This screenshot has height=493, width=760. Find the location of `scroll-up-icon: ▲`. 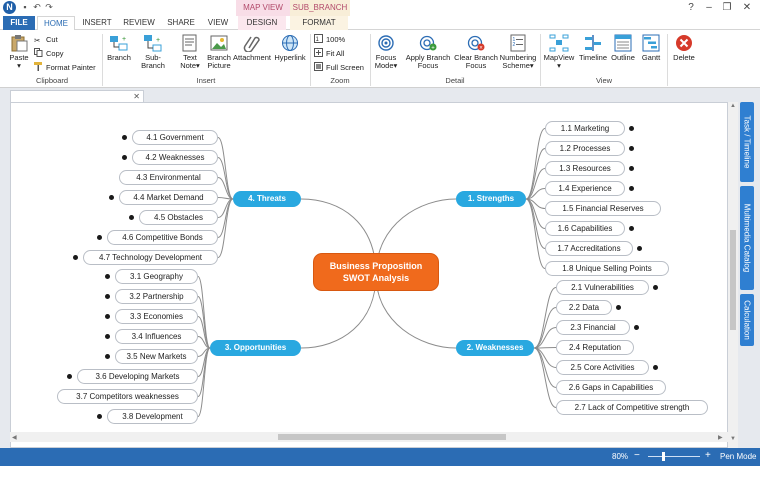

scroll-up-icon: ▲ is located at coordinates (733, 106).